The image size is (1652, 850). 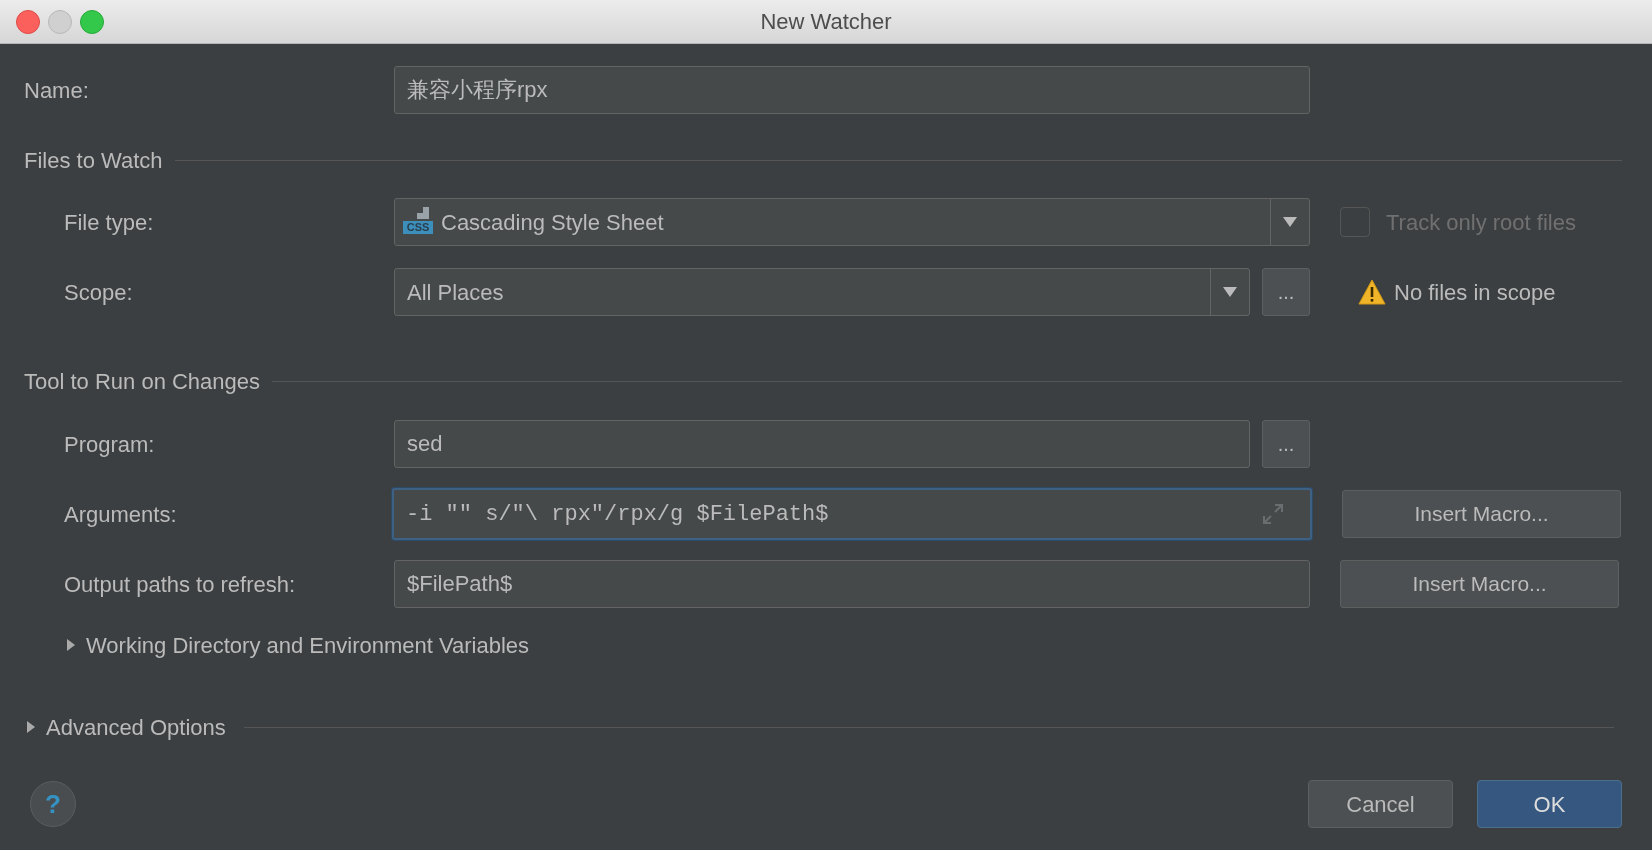 I want to click on section-heading: Tool to Run on Changes, so click(x=142, y=381).